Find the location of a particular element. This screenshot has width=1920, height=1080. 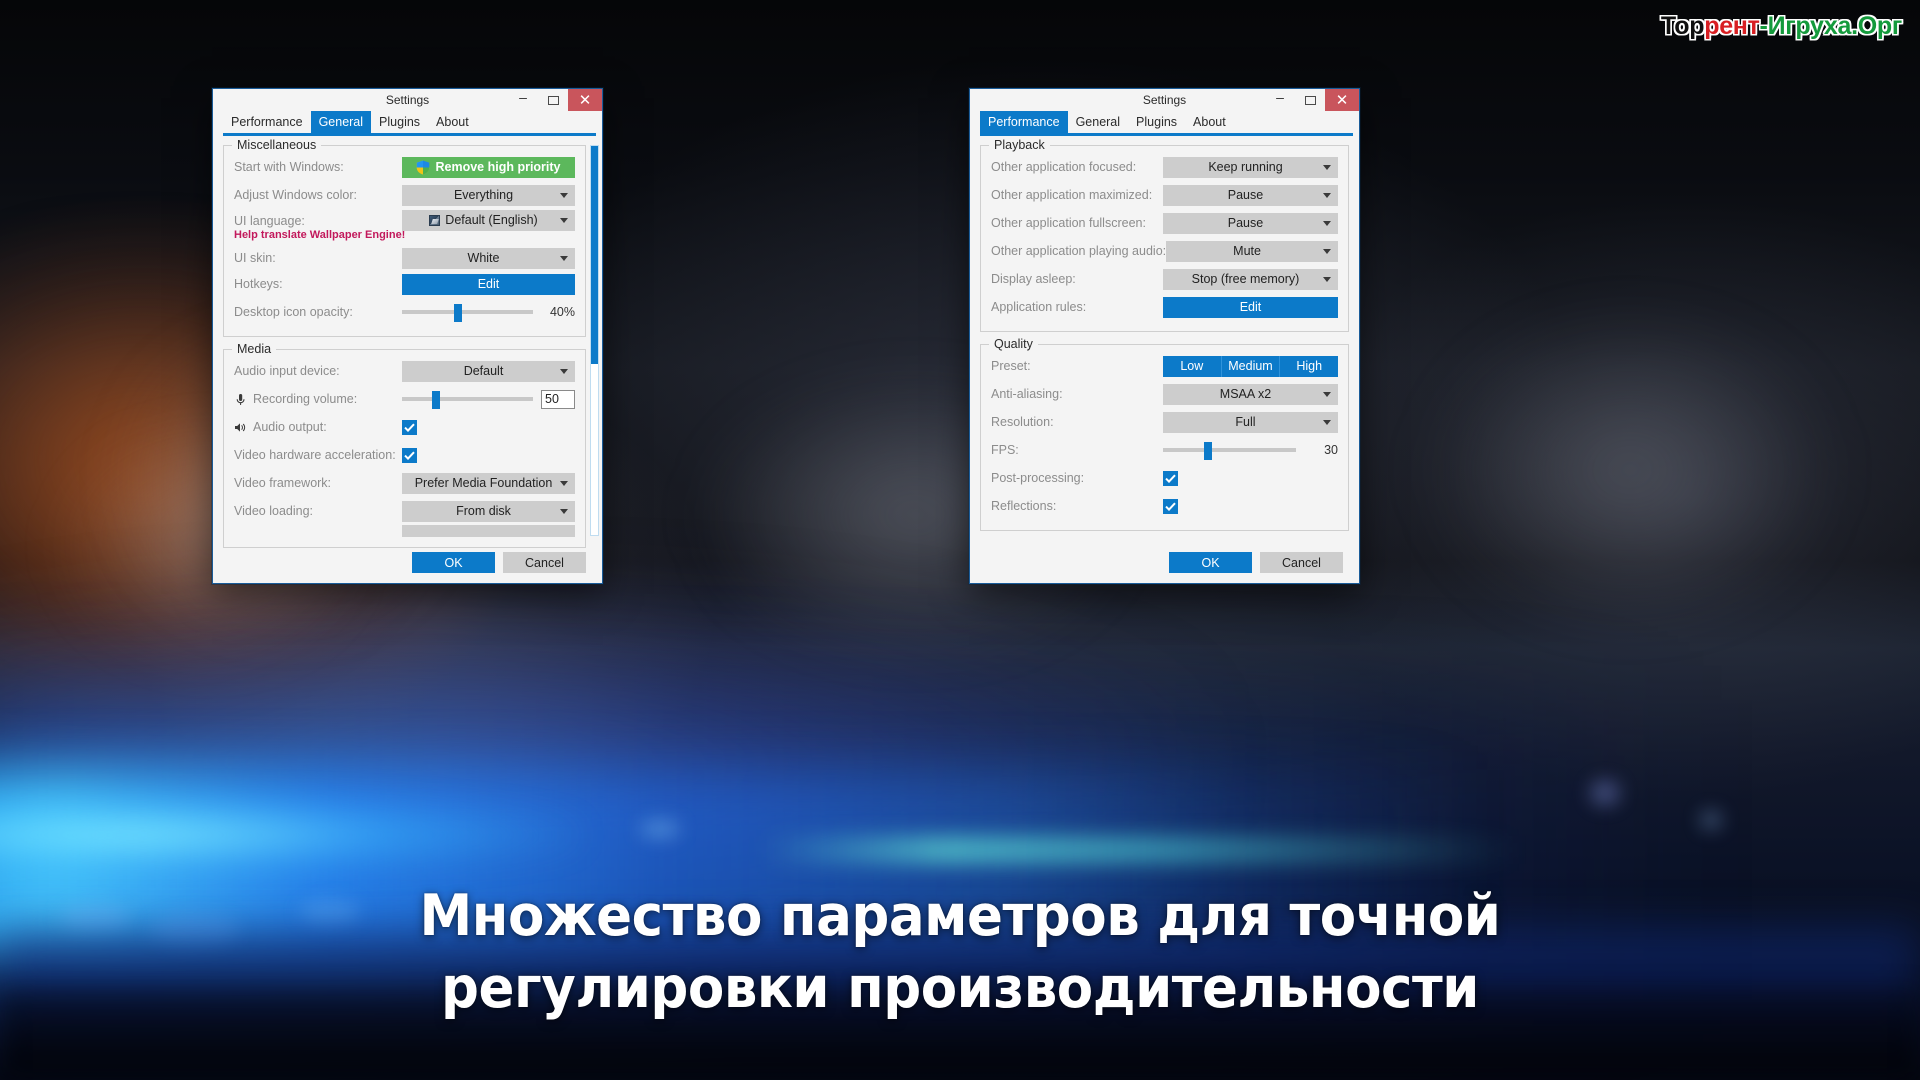

label-ui-skin: UI skin: is located at coordinates (255, 258).